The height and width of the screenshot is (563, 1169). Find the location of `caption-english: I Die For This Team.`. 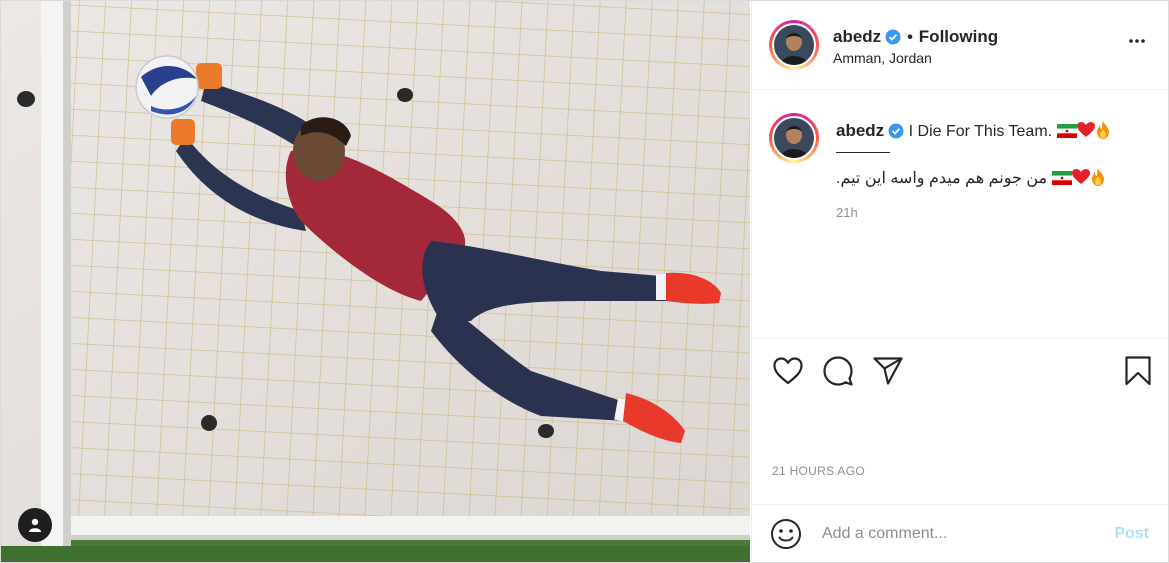

caption-english: I Die For This Team. is located at coordinates (980, 131).